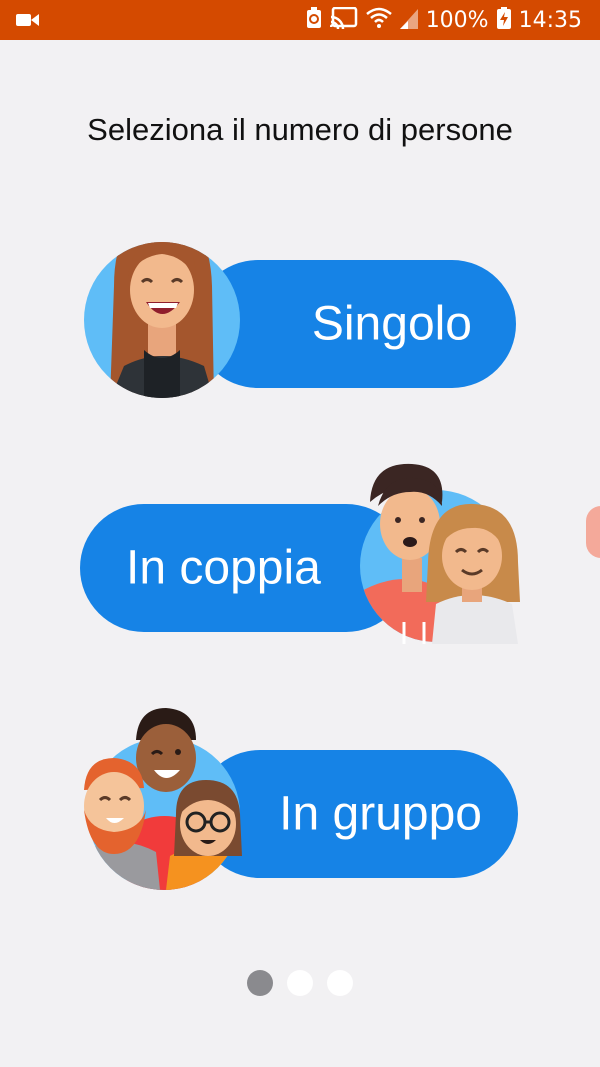  What do you see at coordinates (163, 798) in the screenshot?
I see `group-avatar-icon` at bounding box center [163, 798].